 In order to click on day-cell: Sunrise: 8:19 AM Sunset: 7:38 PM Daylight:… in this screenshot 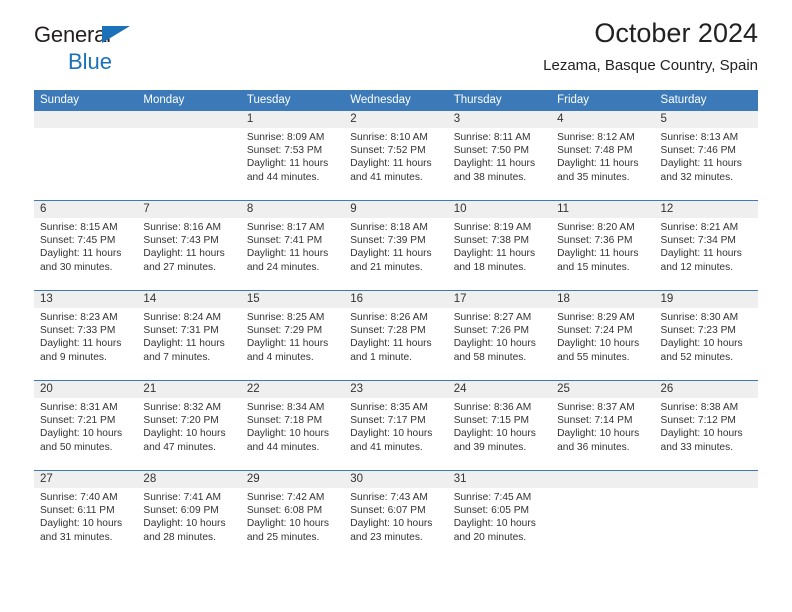, I will do `click(499, 254)`.